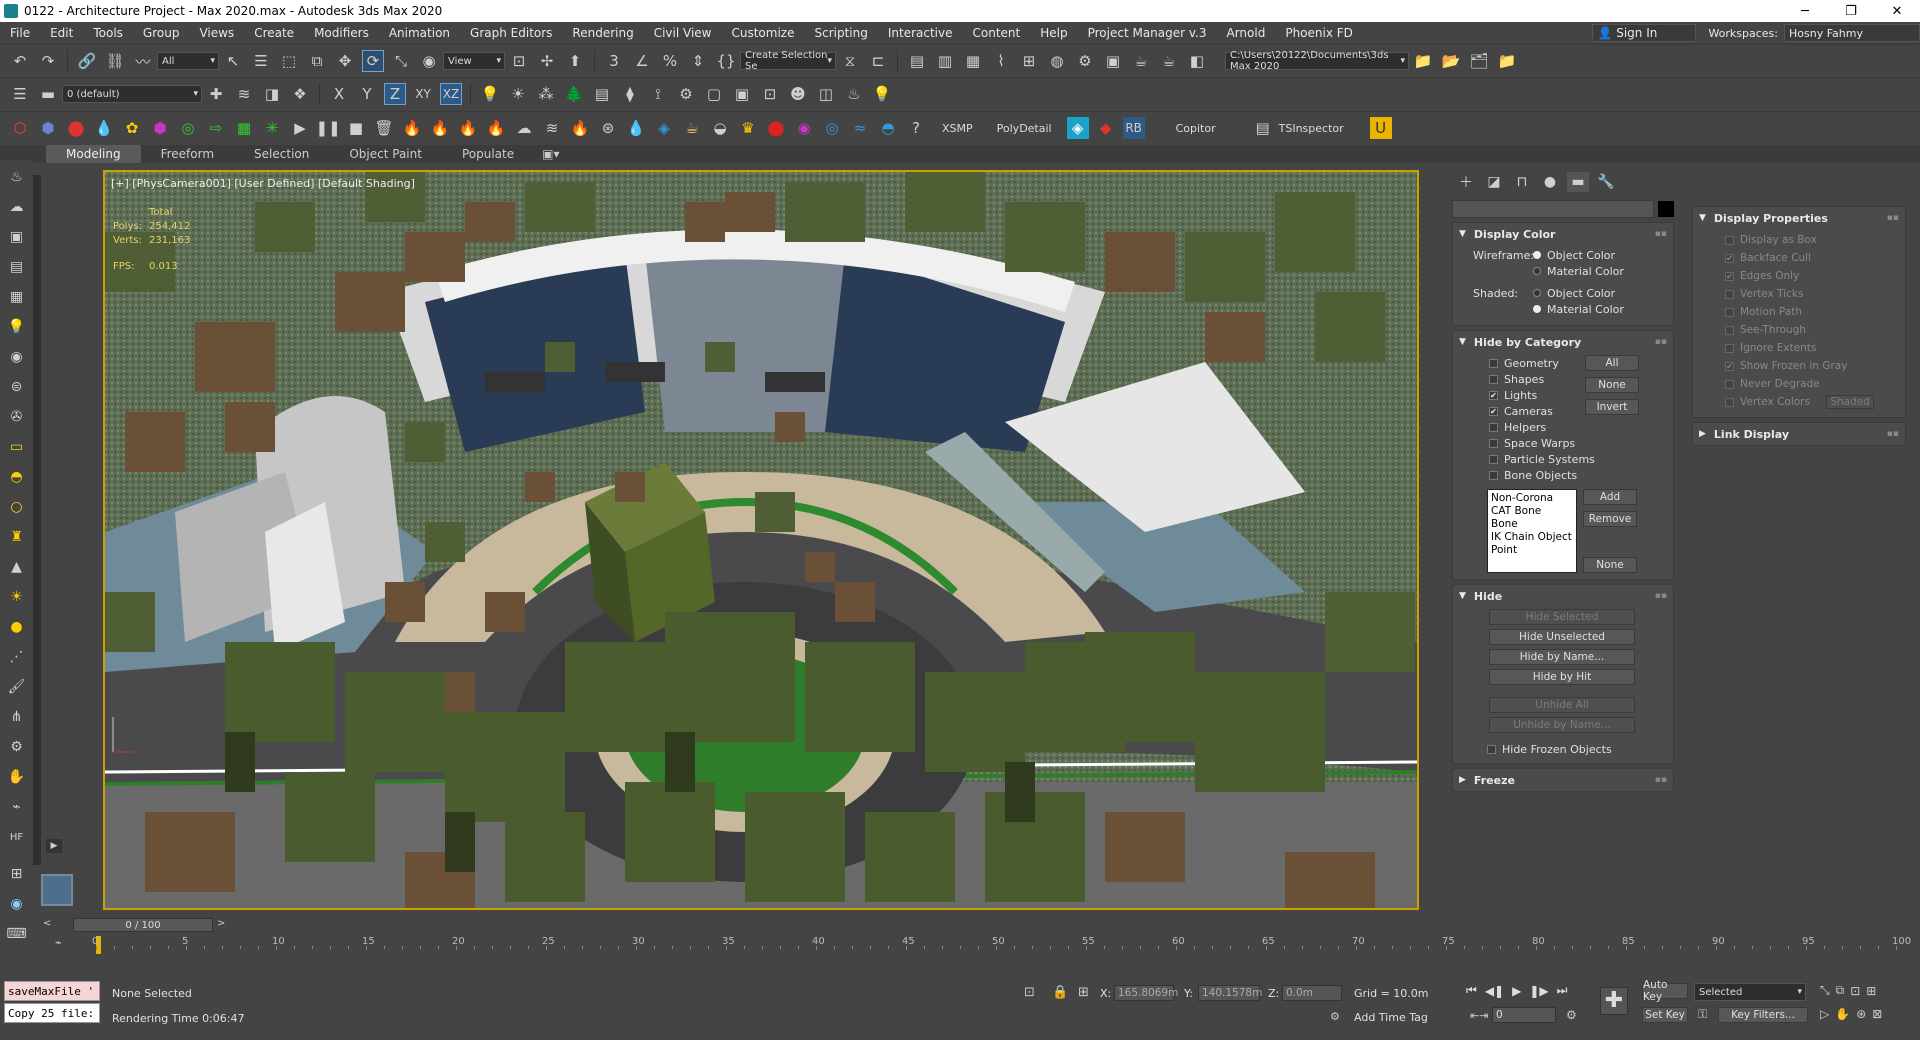 This screenshot has height=1040, width=1920. What do you see at coordinates (973, 61) in the screenshot?
I see `scene-explorer-icon: ▦` at bounding box center [973, 61].